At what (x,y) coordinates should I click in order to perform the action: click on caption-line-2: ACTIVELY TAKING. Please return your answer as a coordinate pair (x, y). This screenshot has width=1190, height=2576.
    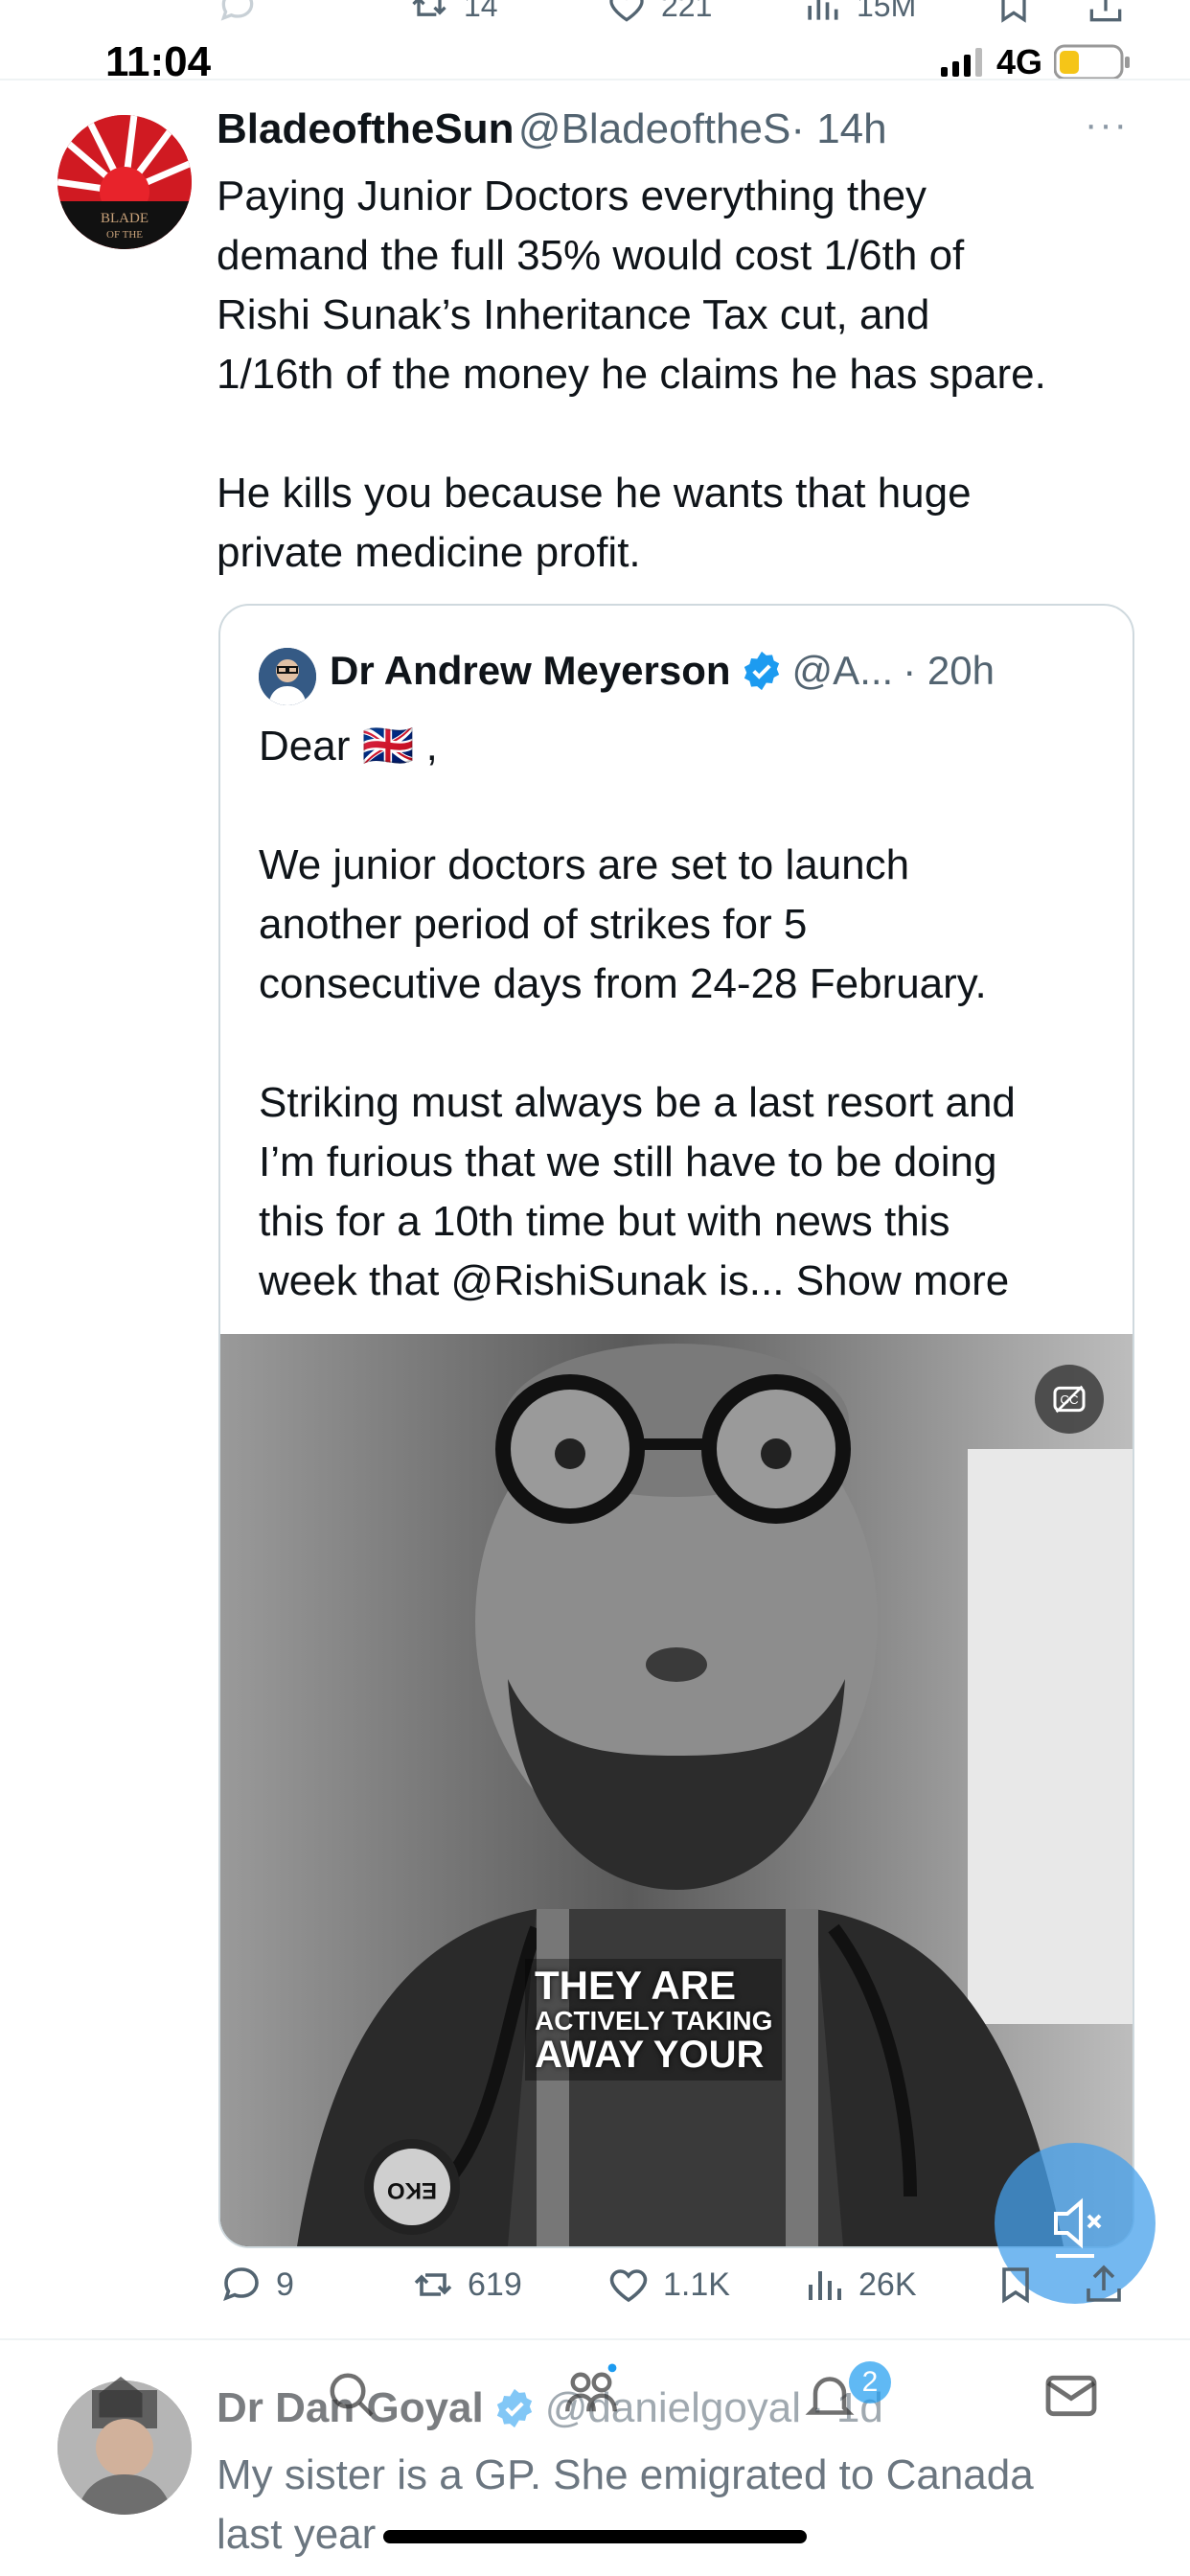
    Looking at the image, I should click on (654, 2021).